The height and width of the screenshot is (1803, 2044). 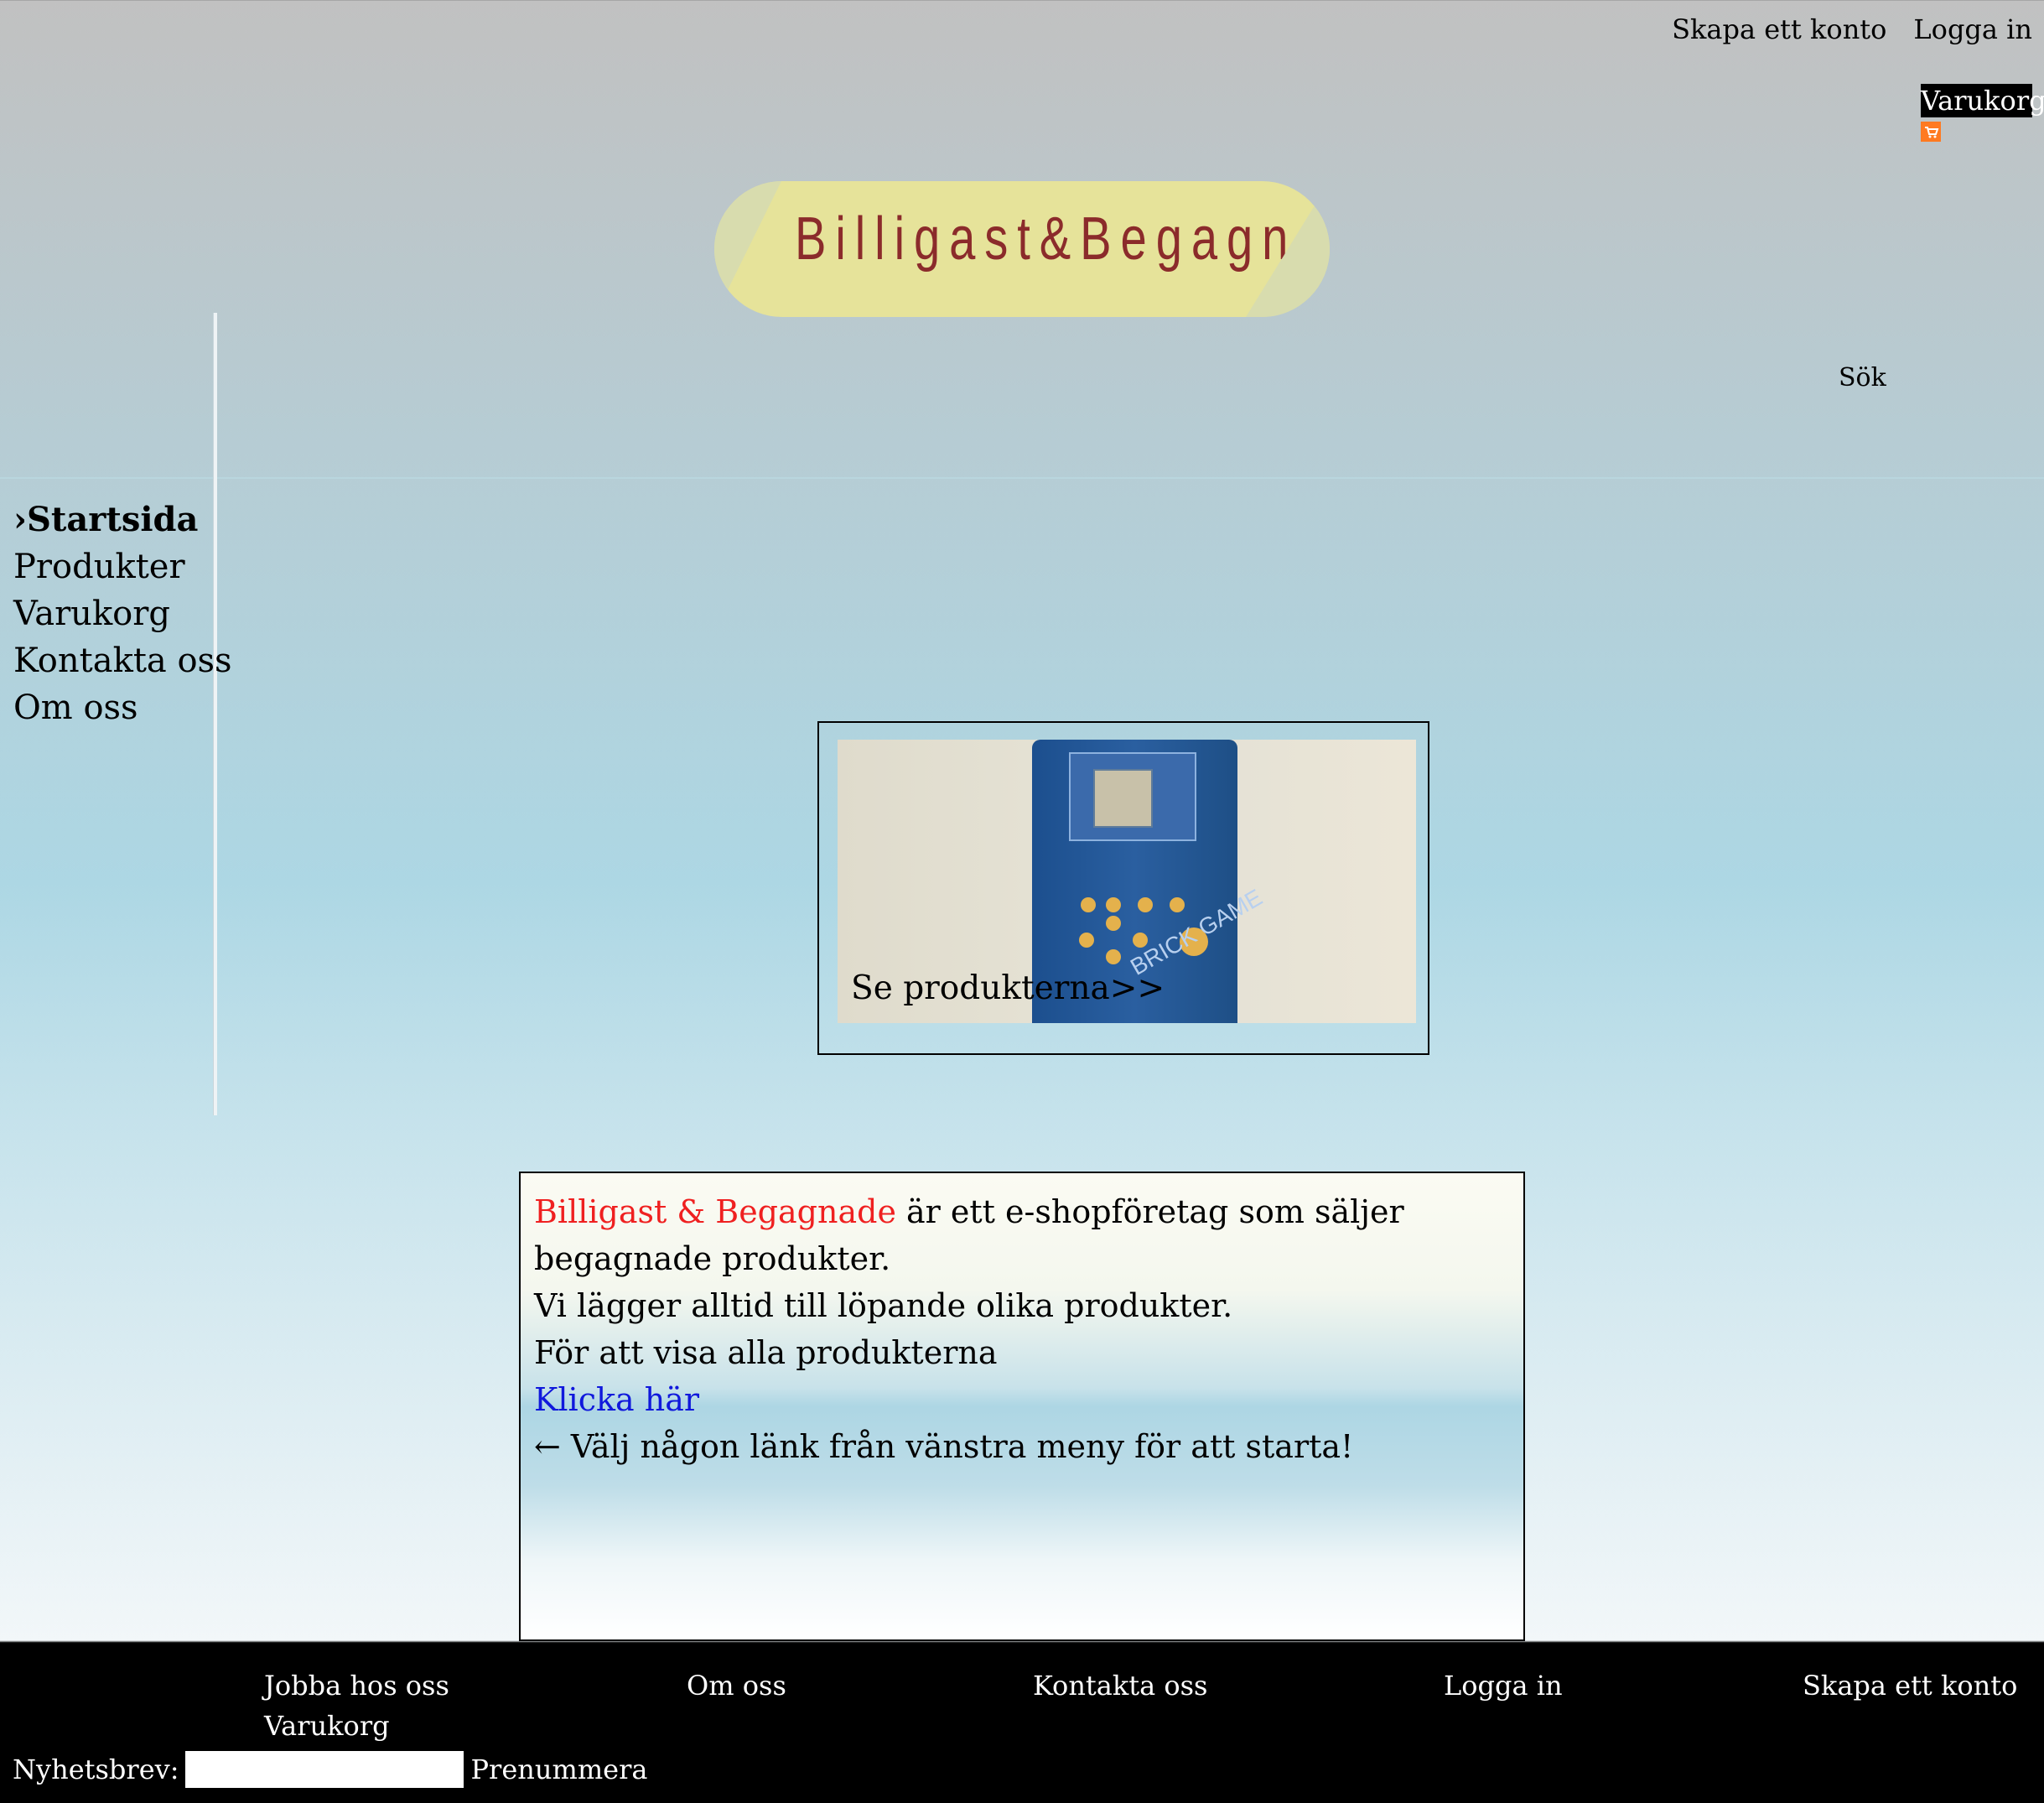 What do you see at coordinates (1972, 29) in the screenshot?
I see `login-link: Logga in` at bounding box center [1972, 29].